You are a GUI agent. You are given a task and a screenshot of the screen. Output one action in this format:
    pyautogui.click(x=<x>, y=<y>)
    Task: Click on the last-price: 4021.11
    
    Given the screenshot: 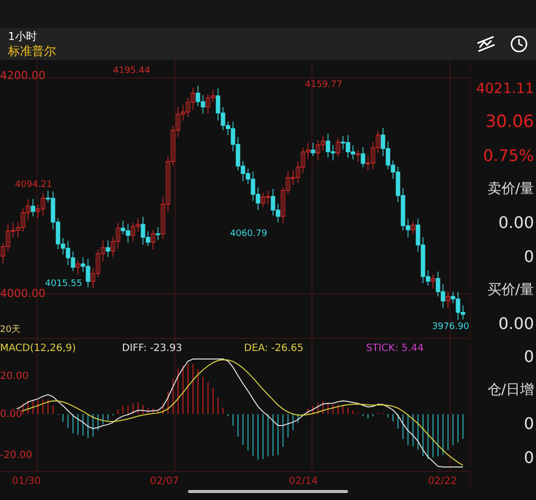 What is the action you would take?
    pyautogui.click(x=505, y=89)
    